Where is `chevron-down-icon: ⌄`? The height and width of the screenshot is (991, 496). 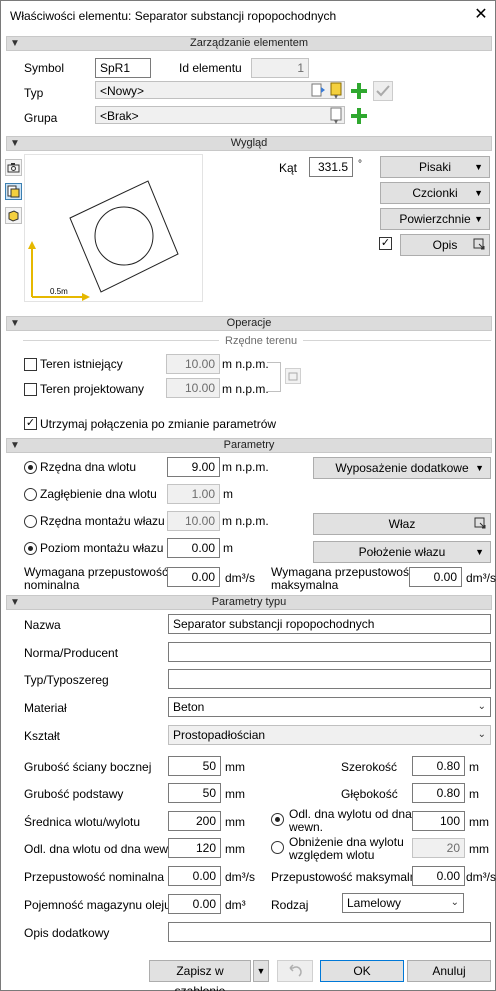
chevron-down-icon: ⌄ is located at coordinates (481, 734).